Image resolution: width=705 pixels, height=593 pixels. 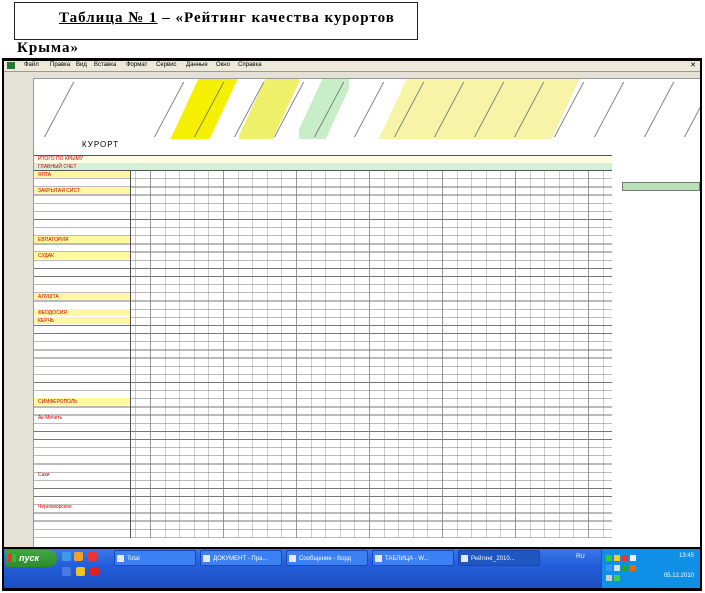 What do you see at coordinates (45, 175) in the screenshot?
I see `row-label: ЯЛТА` at bounding box center [45, 175].